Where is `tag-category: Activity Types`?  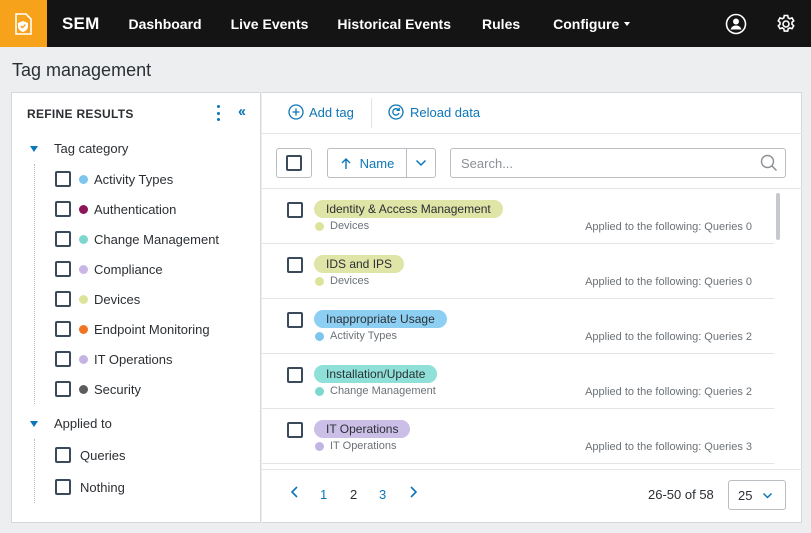
tag-category: Activity Types is located at coordinates (356, 336).